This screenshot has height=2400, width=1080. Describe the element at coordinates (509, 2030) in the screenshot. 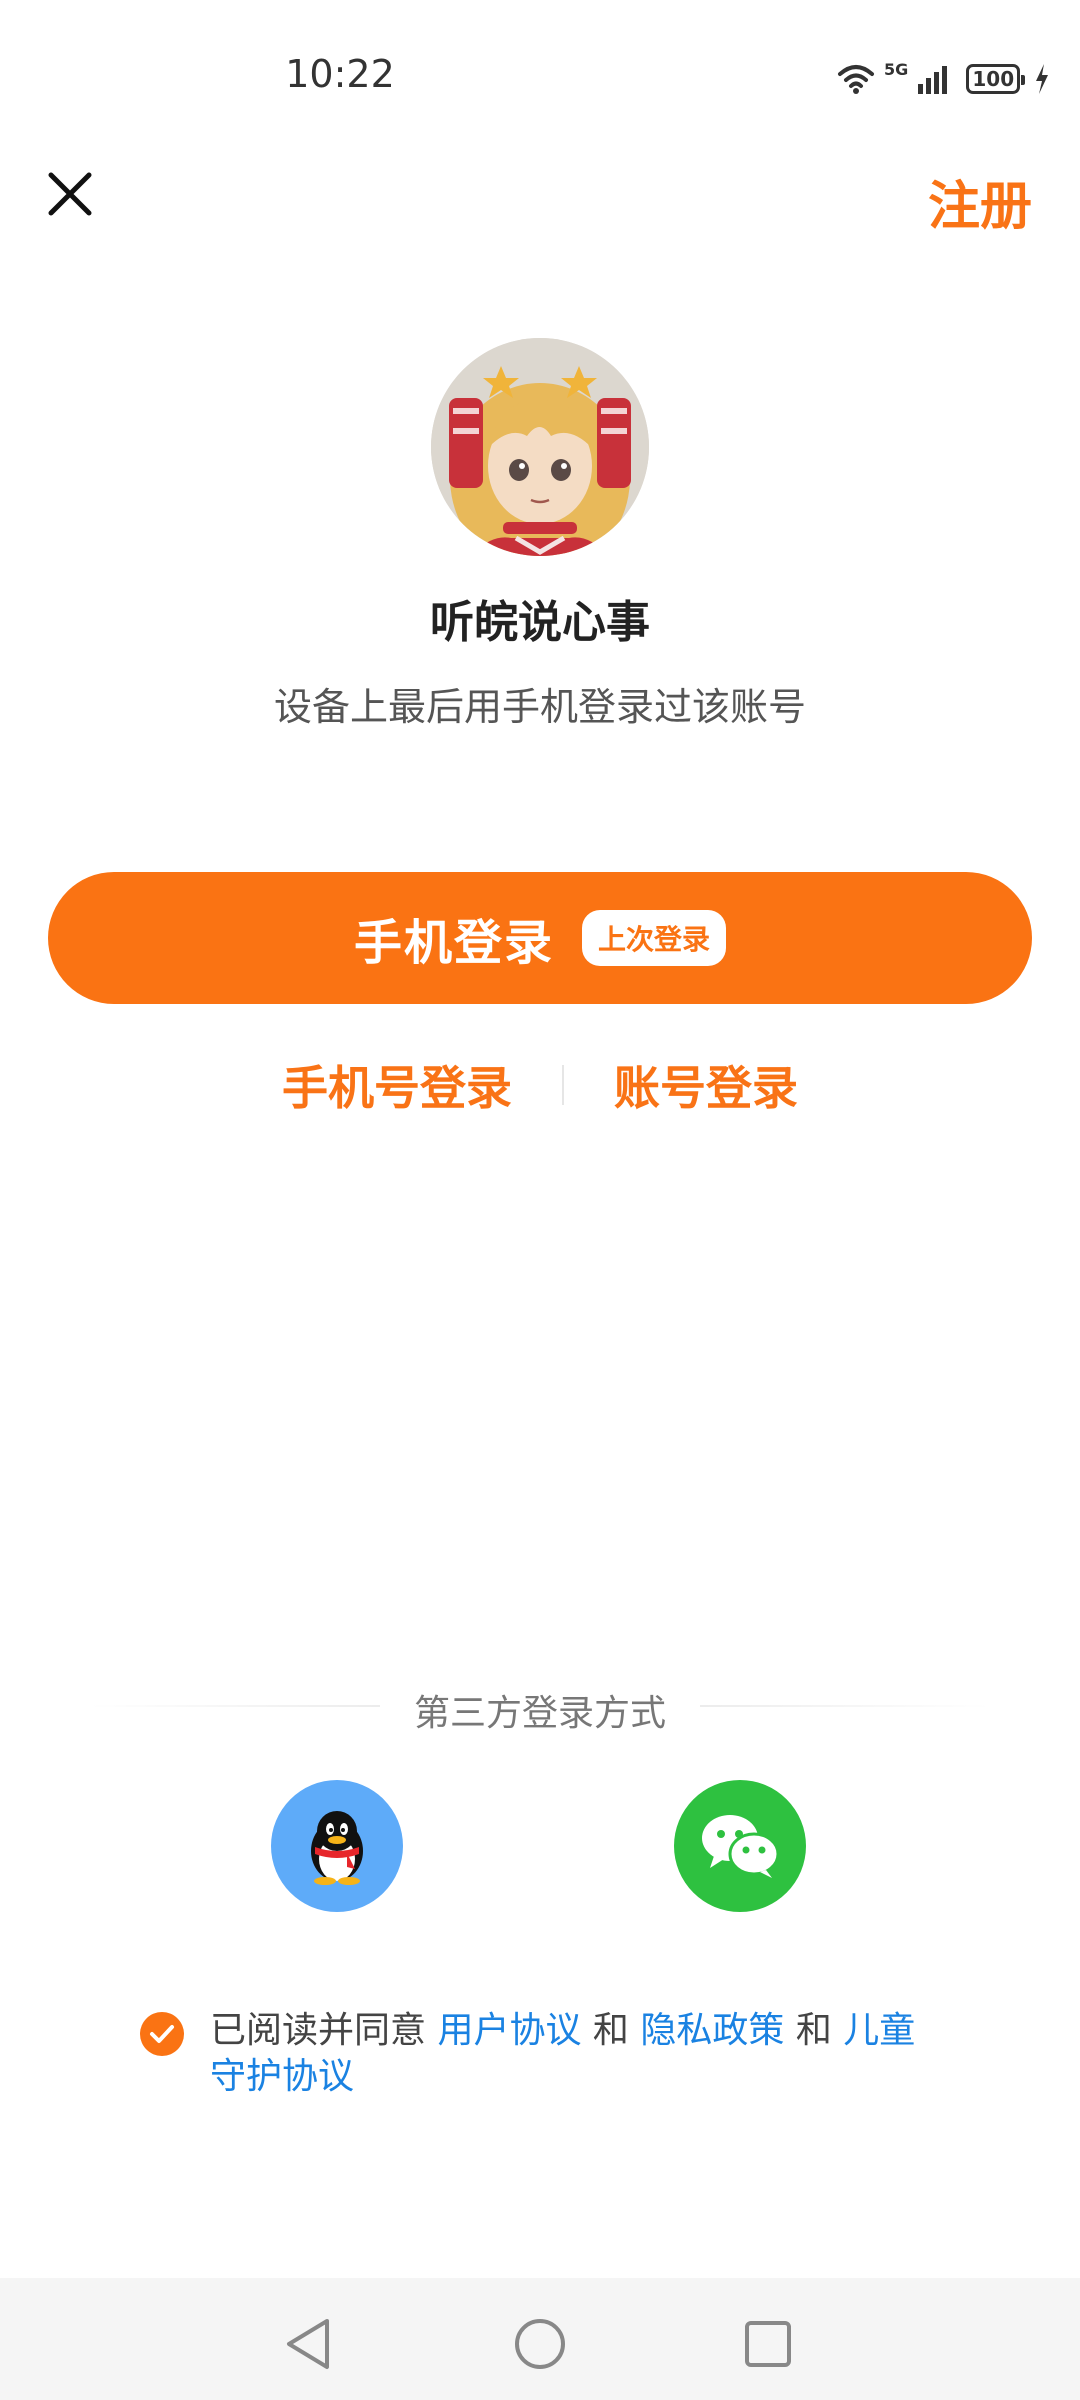

I see `user-agreement-link: 用户协议` at that location.